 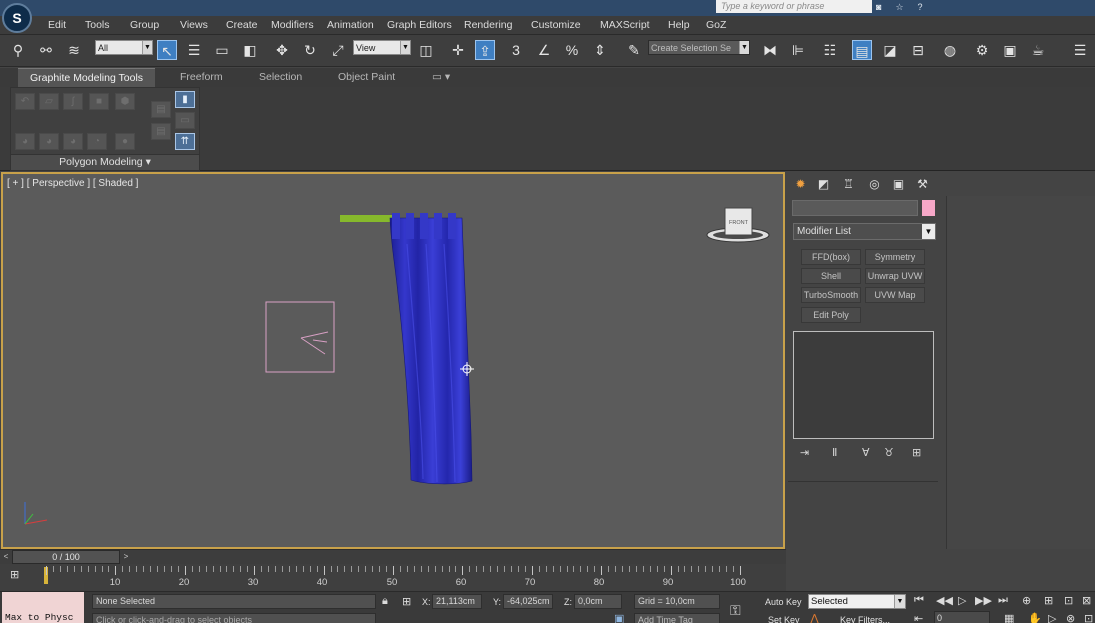 What do you see at coordinates (25, 141) in the screenshot?
I see `ribbon-vertex-icon: ◕` at bounding box center [25, 141].